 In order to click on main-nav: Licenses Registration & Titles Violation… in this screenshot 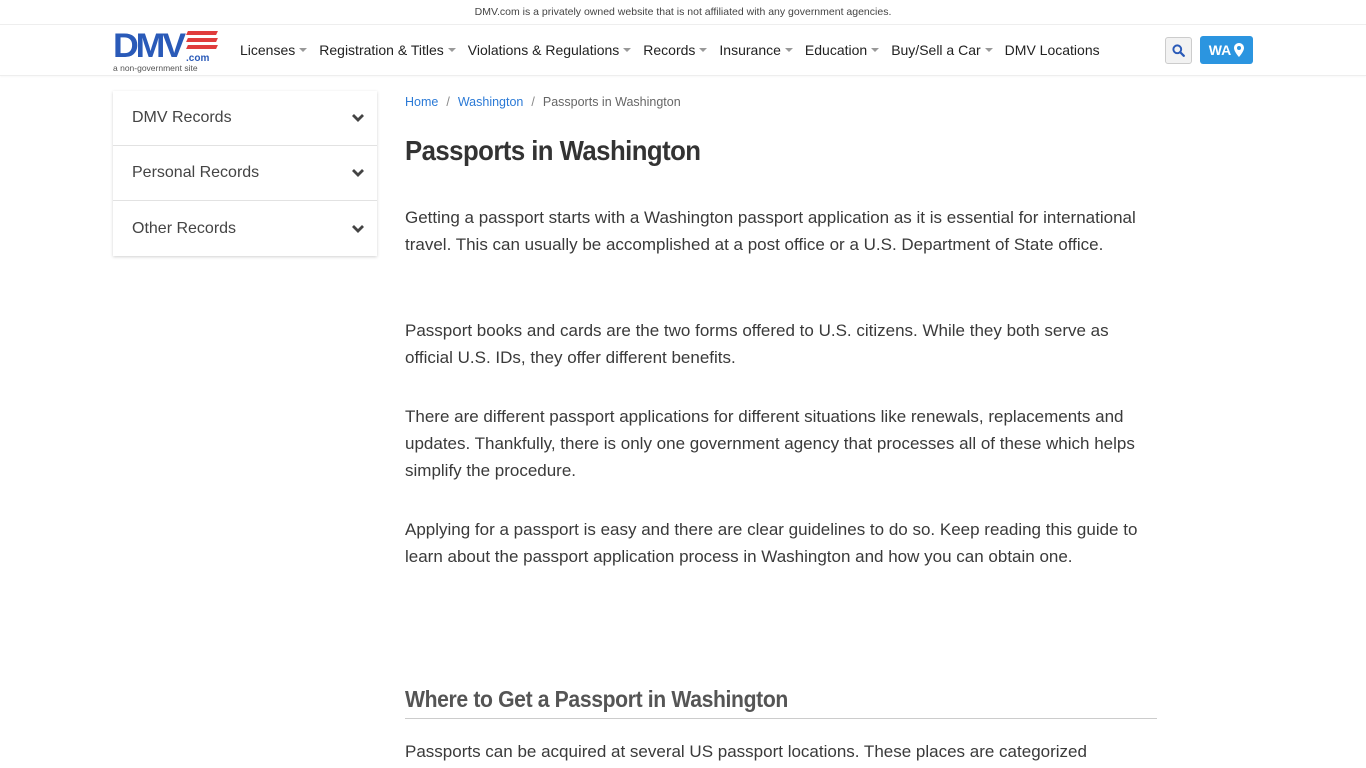, I will do `click(676, 50)`.